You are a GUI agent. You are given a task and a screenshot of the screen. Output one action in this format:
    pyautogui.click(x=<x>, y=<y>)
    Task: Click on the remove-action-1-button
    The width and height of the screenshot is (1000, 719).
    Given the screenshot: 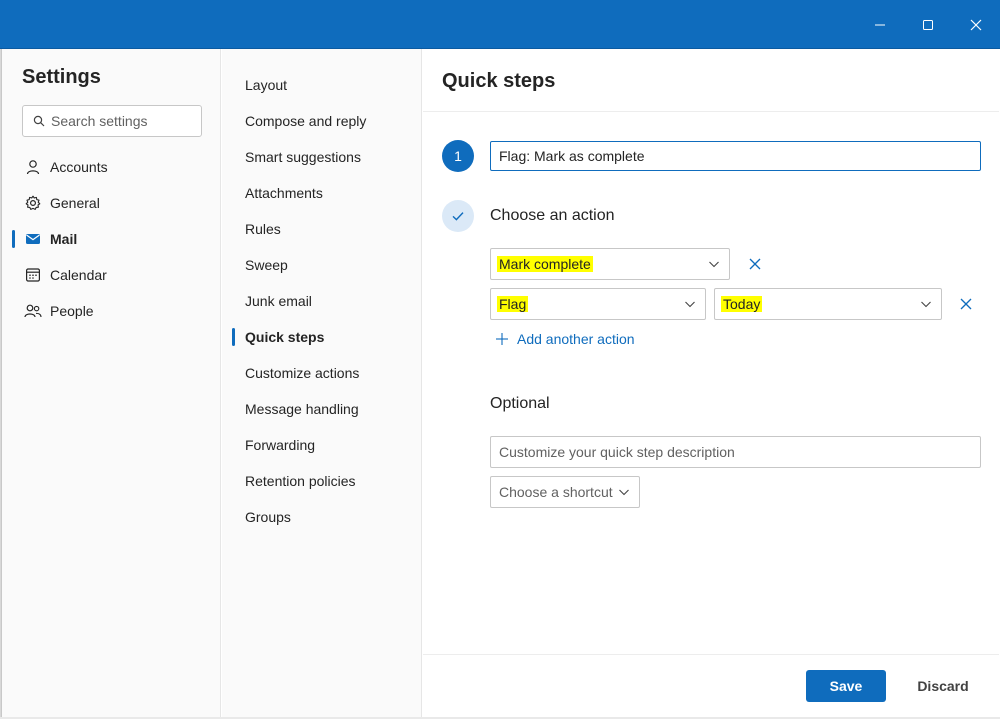 What is the action you would take?
    pyautogui.click(x=755, y=264)
    